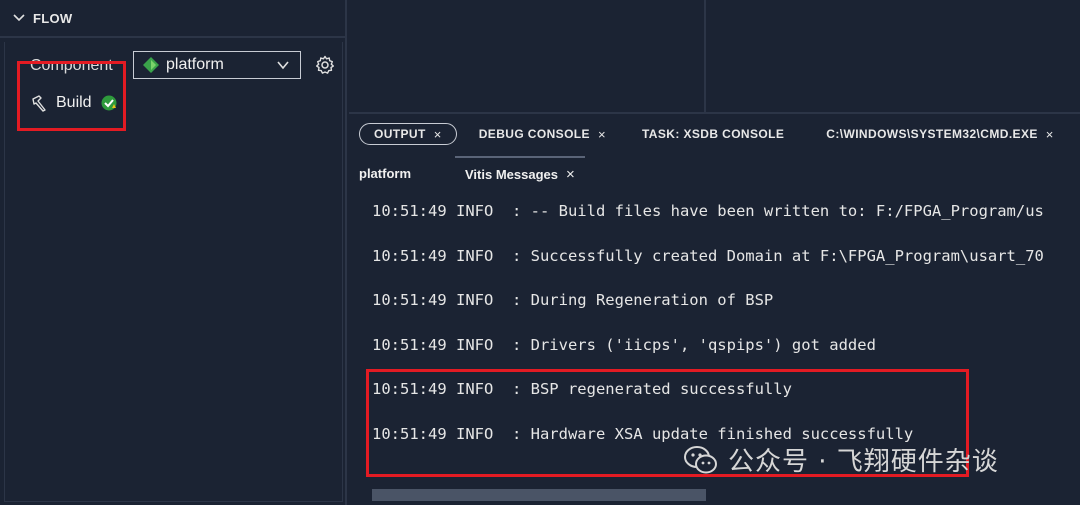 This screenshot has width=1080, height=505. Describe the element at coordinates (400, 134) in the screenshot. I see `tab-output-label: OUTPUT` at that location.